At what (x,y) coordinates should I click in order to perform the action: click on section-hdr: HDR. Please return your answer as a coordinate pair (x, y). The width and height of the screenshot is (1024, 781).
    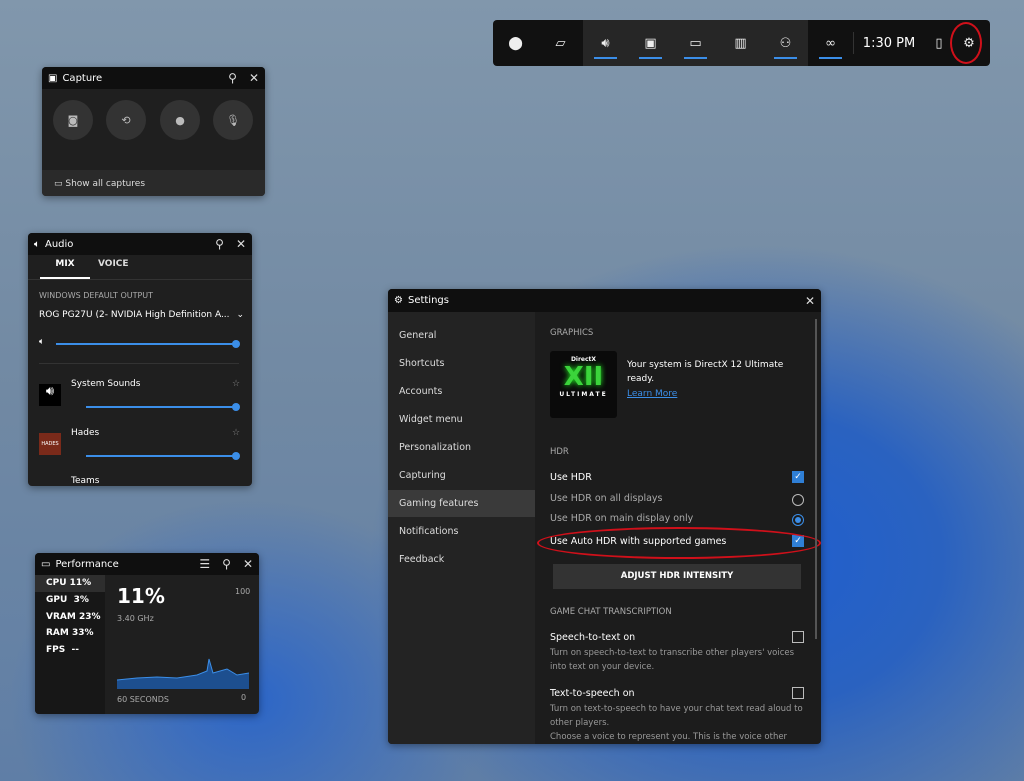
    Looking at the image, I should click on (559, 452).